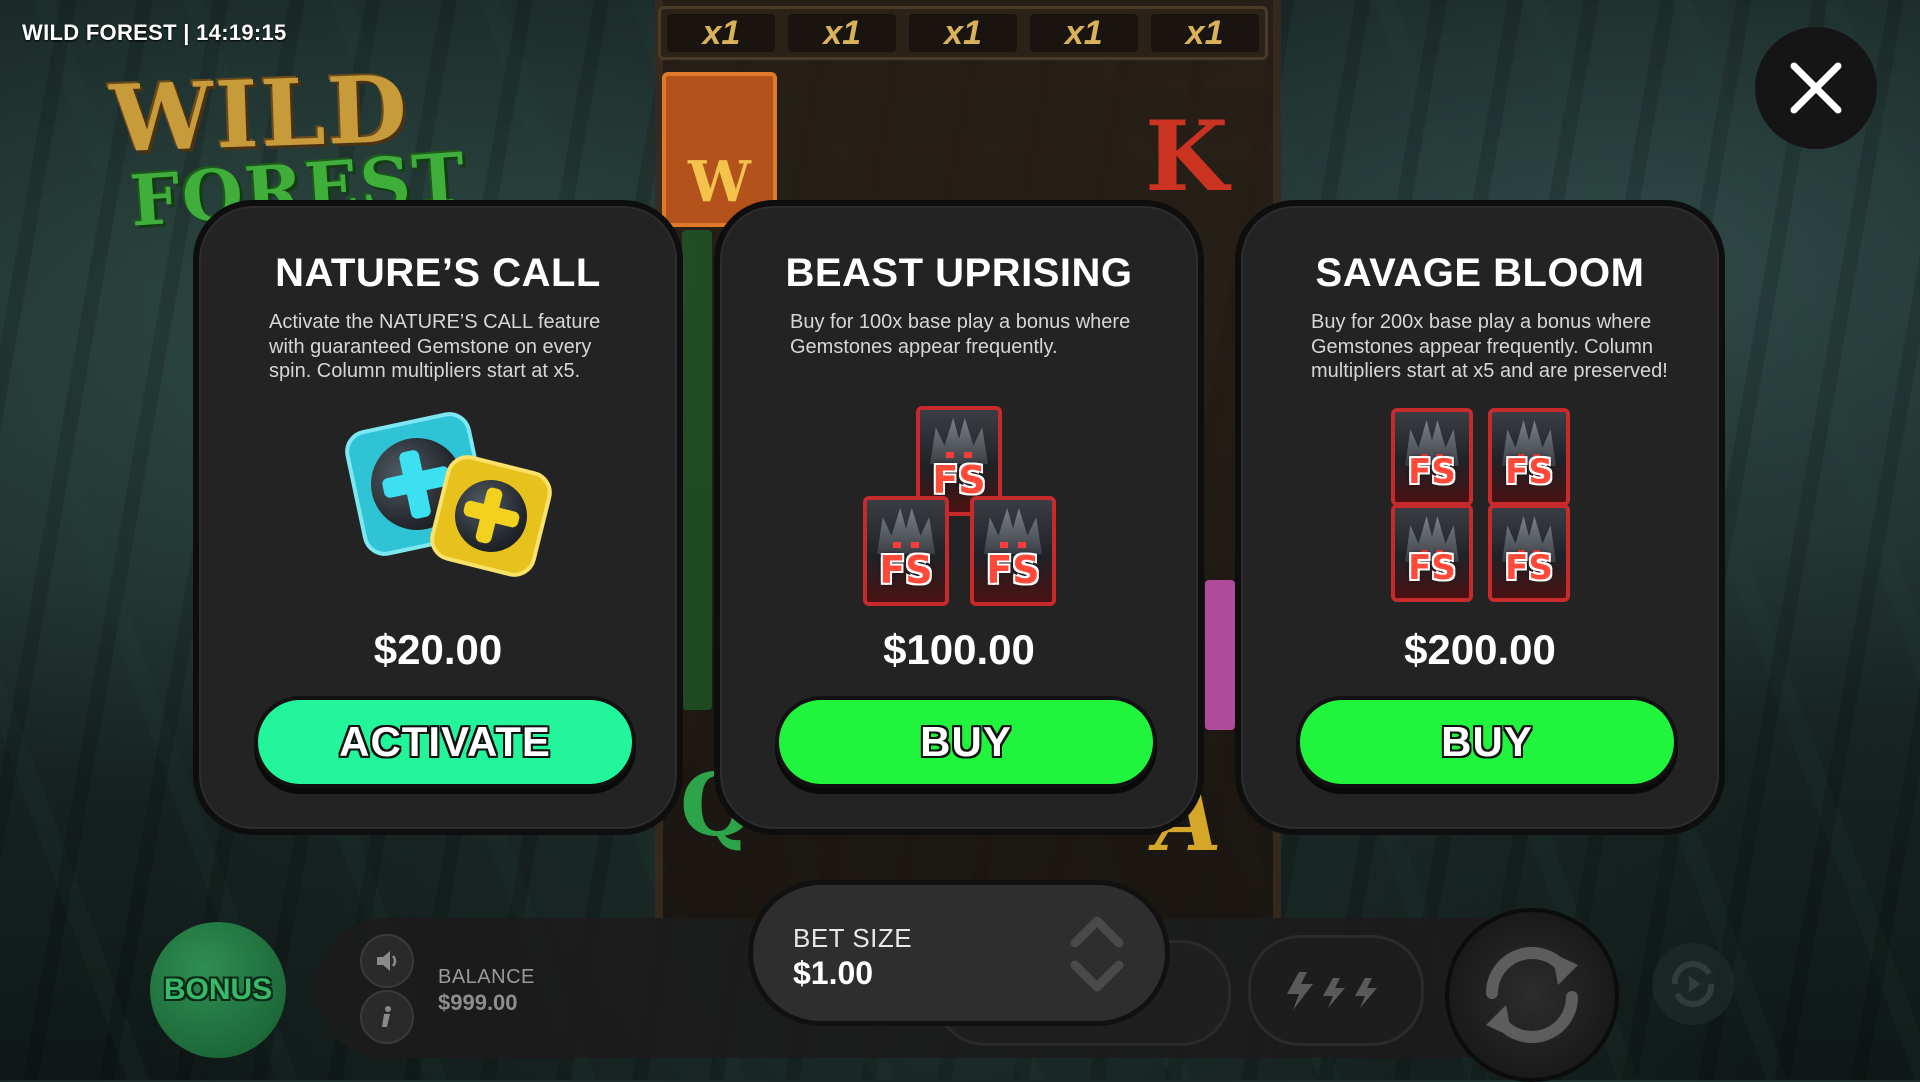 The width and height of the screenshot is (1920, 1082). Describe the element at coordinates (445, 742) in the screenshot. I see `activate-button: ACTIVATE` at that location.